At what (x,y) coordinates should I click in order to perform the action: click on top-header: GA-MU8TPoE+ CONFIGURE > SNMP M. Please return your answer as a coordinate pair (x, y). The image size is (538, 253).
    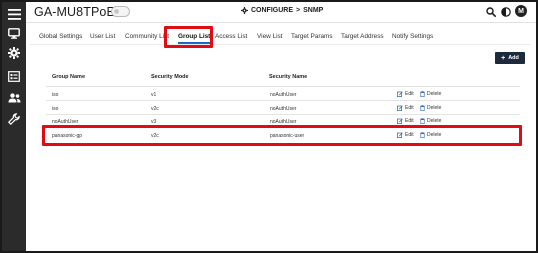
    Looking at the image, I should click on (281, 12).